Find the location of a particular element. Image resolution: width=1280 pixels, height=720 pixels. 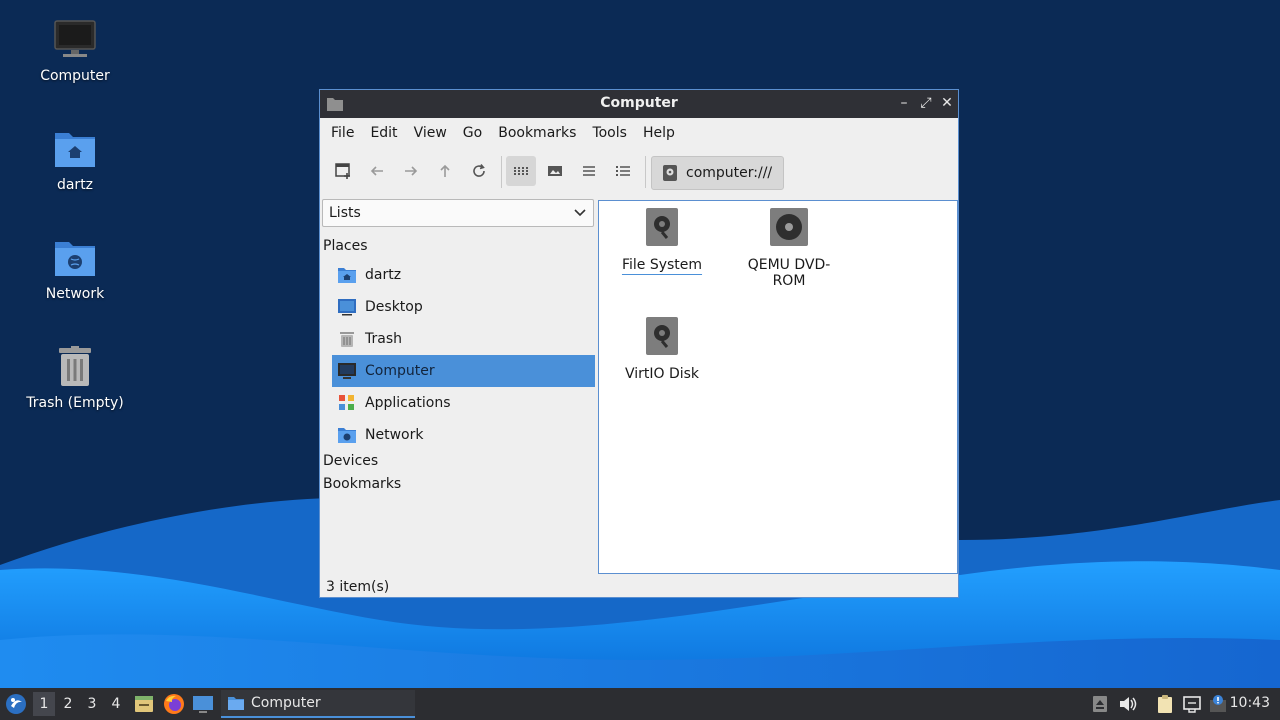

back-button is located at coordinates (377, 171).